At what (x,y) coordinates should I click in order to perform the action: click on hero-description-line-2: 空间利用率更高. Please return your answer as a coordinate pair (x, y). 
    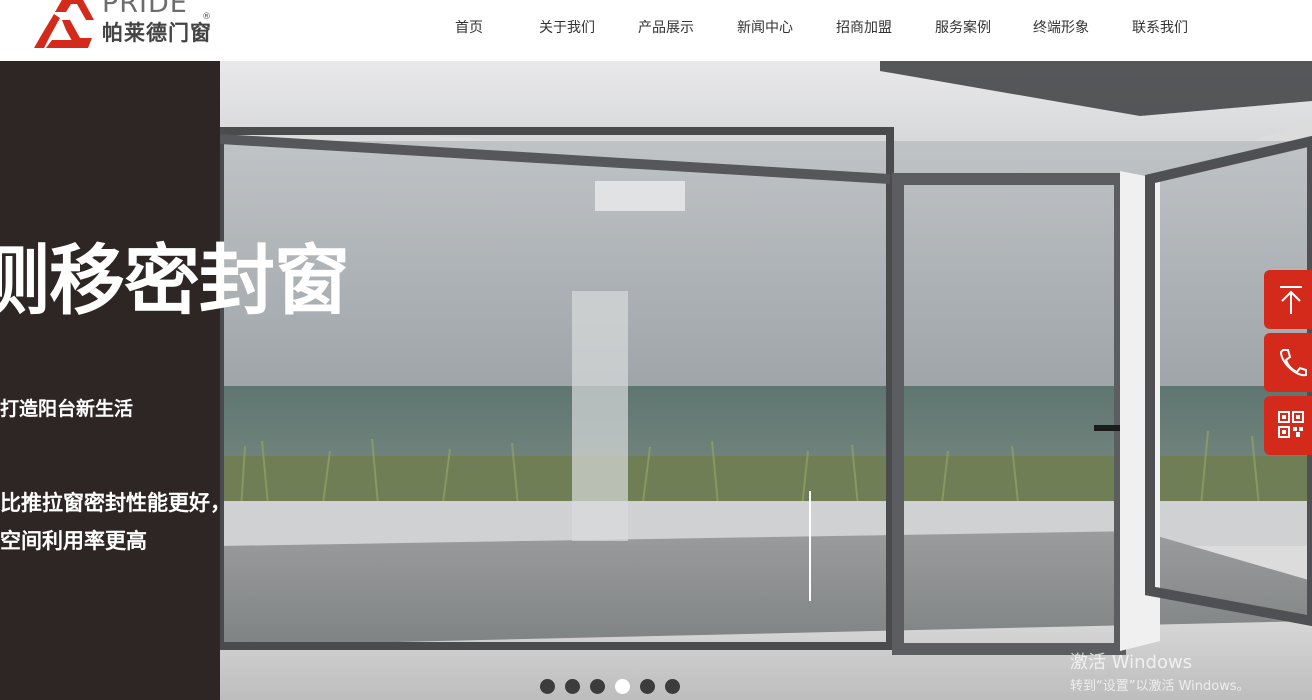
    Looking at the image, I should click on (73, 541).